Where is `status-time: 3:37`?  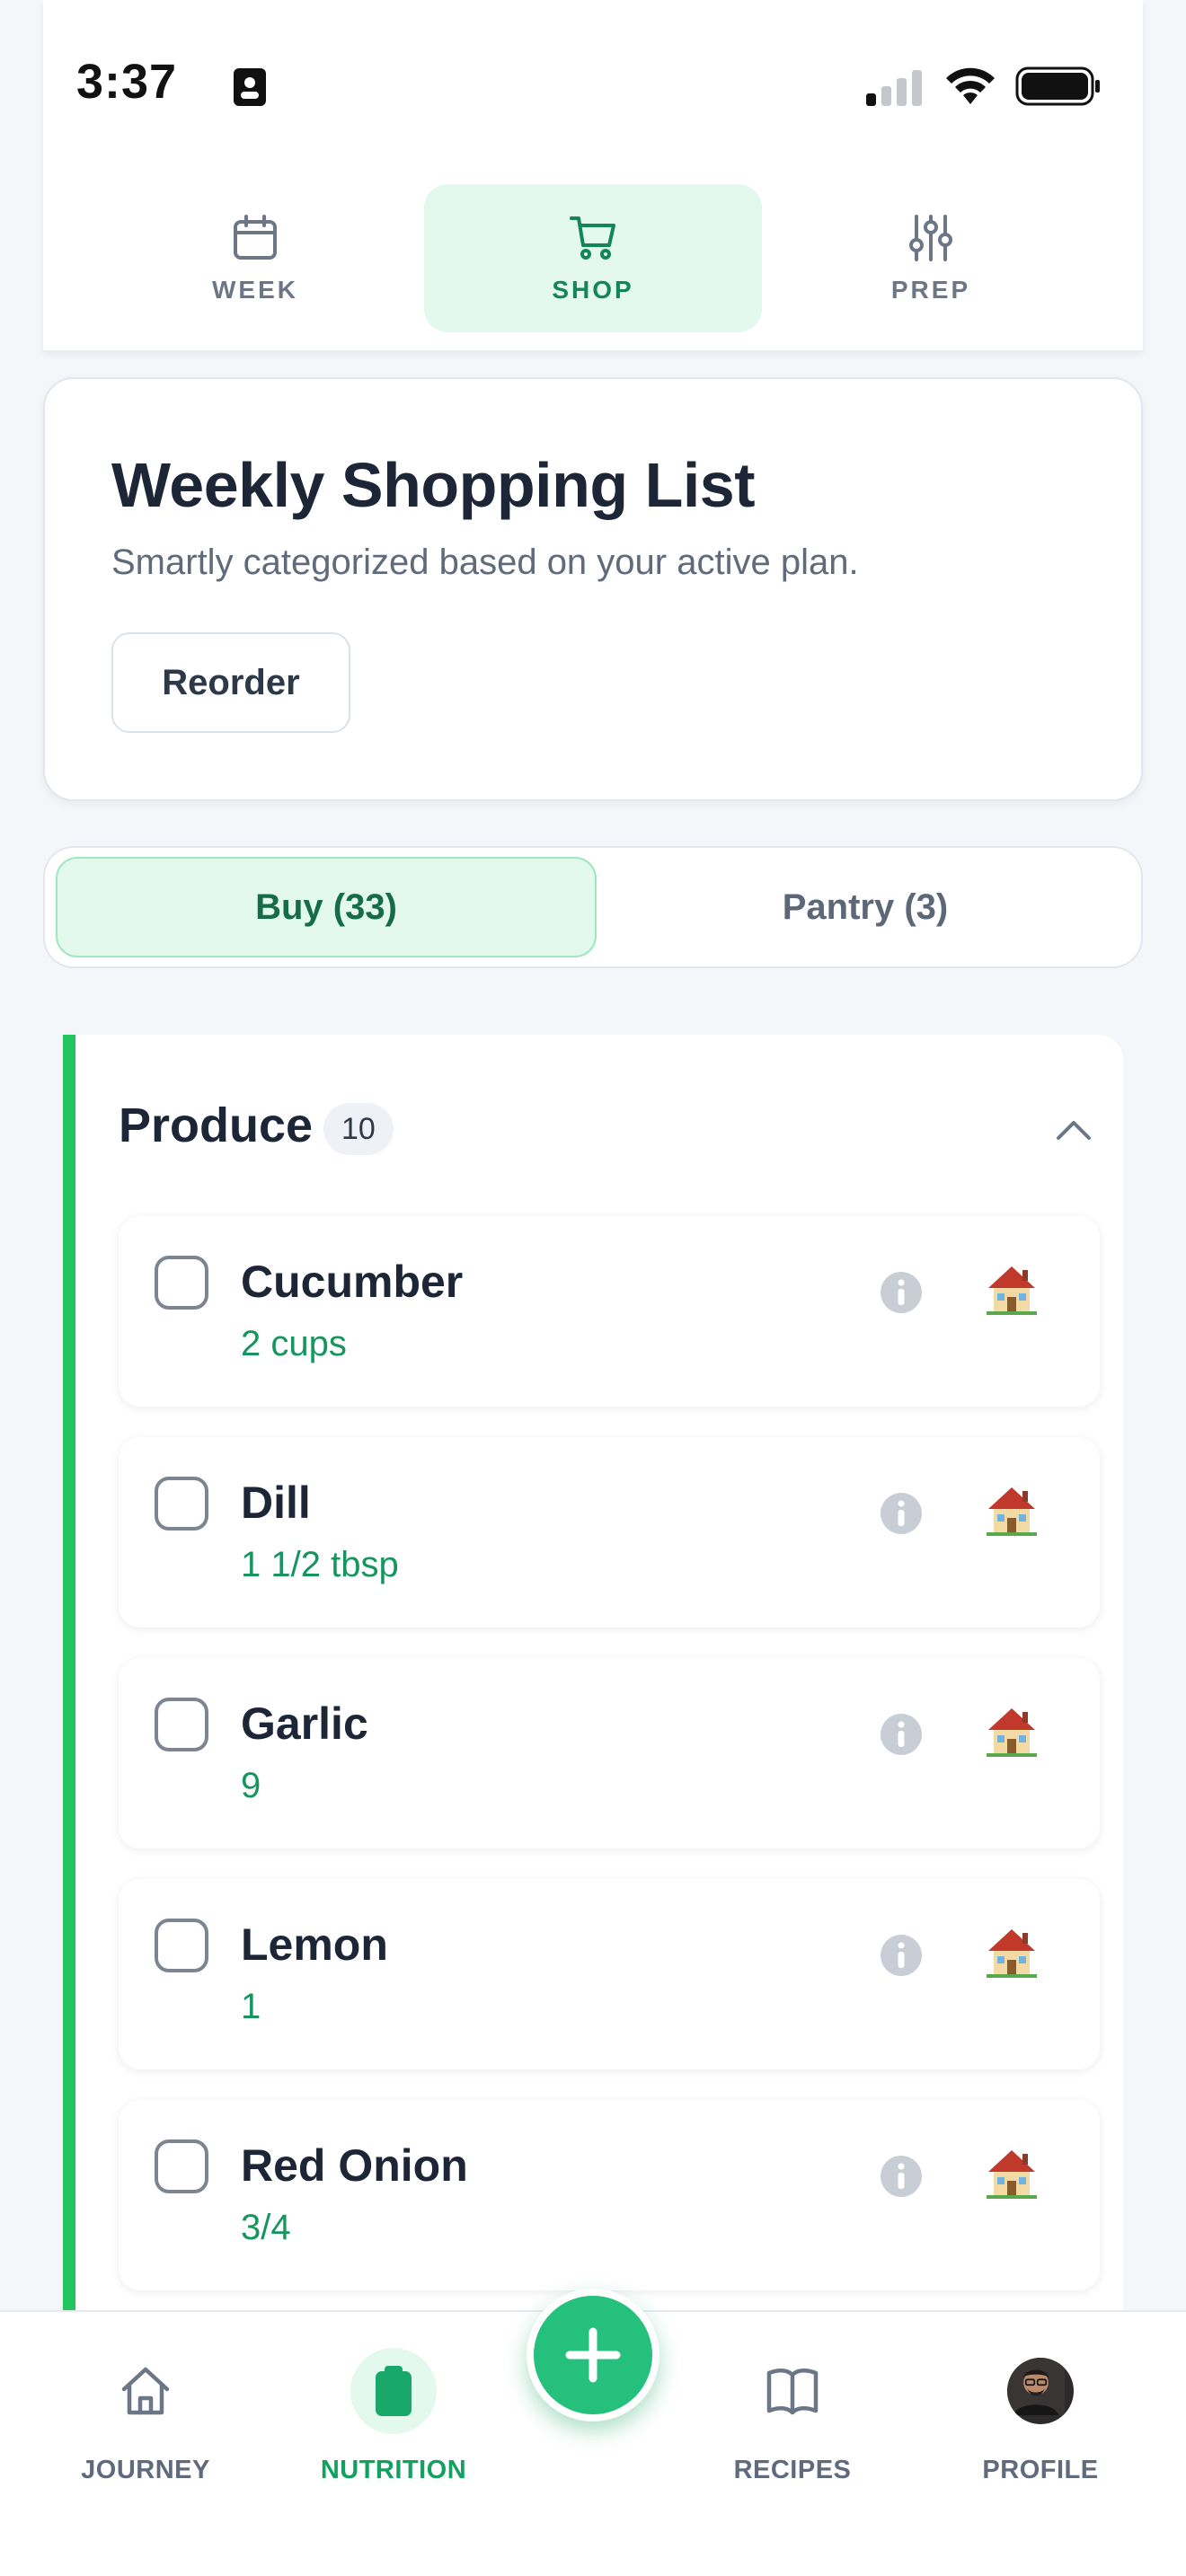
status-time: 3:37 is located at coordinates (127, 82).